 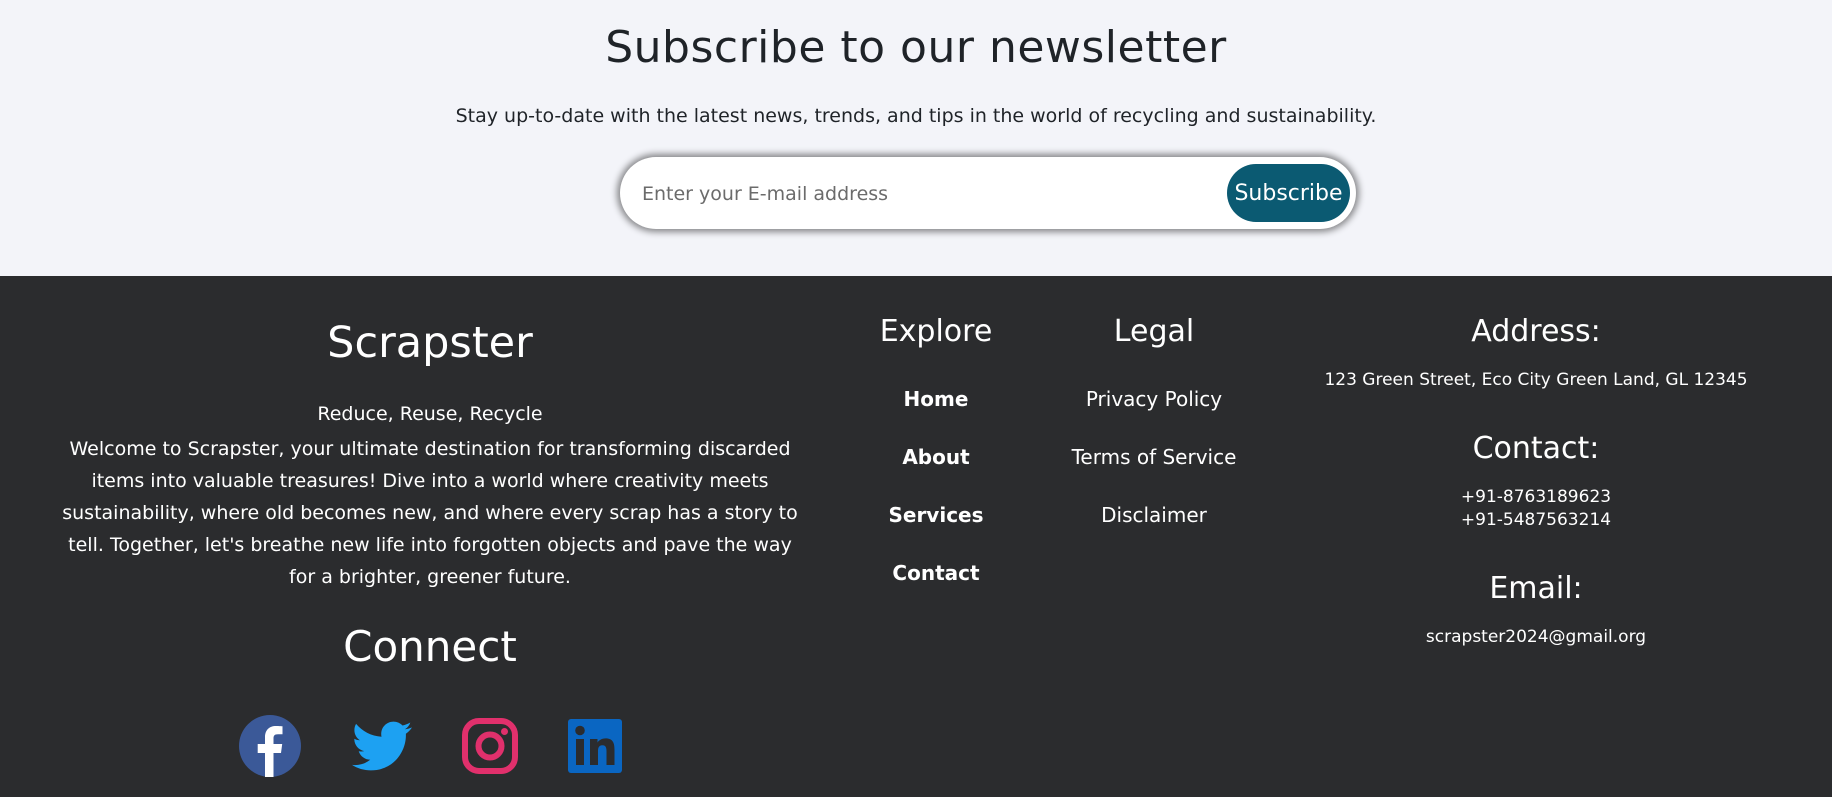 I want to click on twitter-icon, so click(x=382, y=746).